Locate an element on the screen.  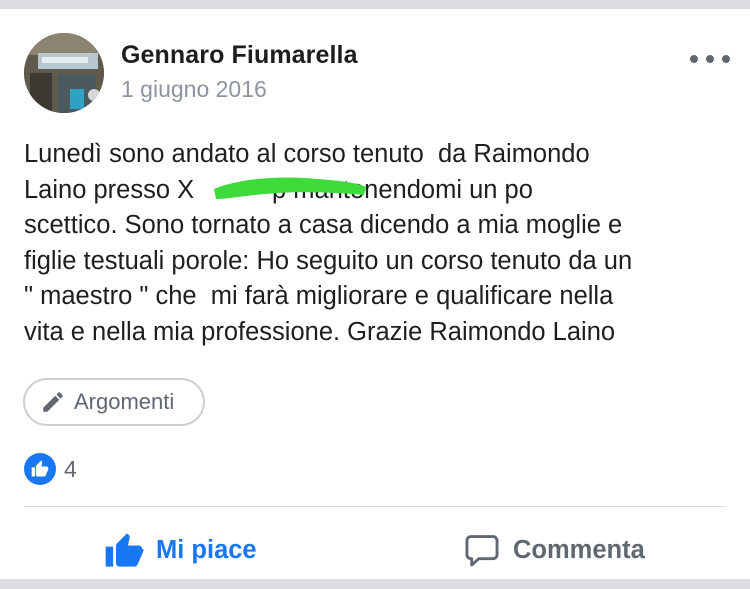
like-button-label: Mi piace is located at coordinates (206, 549).